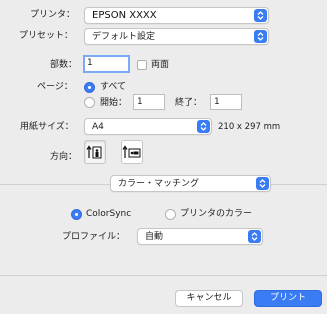 The height and width of the screenshot is (314, 327). I want to click on paper-size-value: A4, so click(98, 127).